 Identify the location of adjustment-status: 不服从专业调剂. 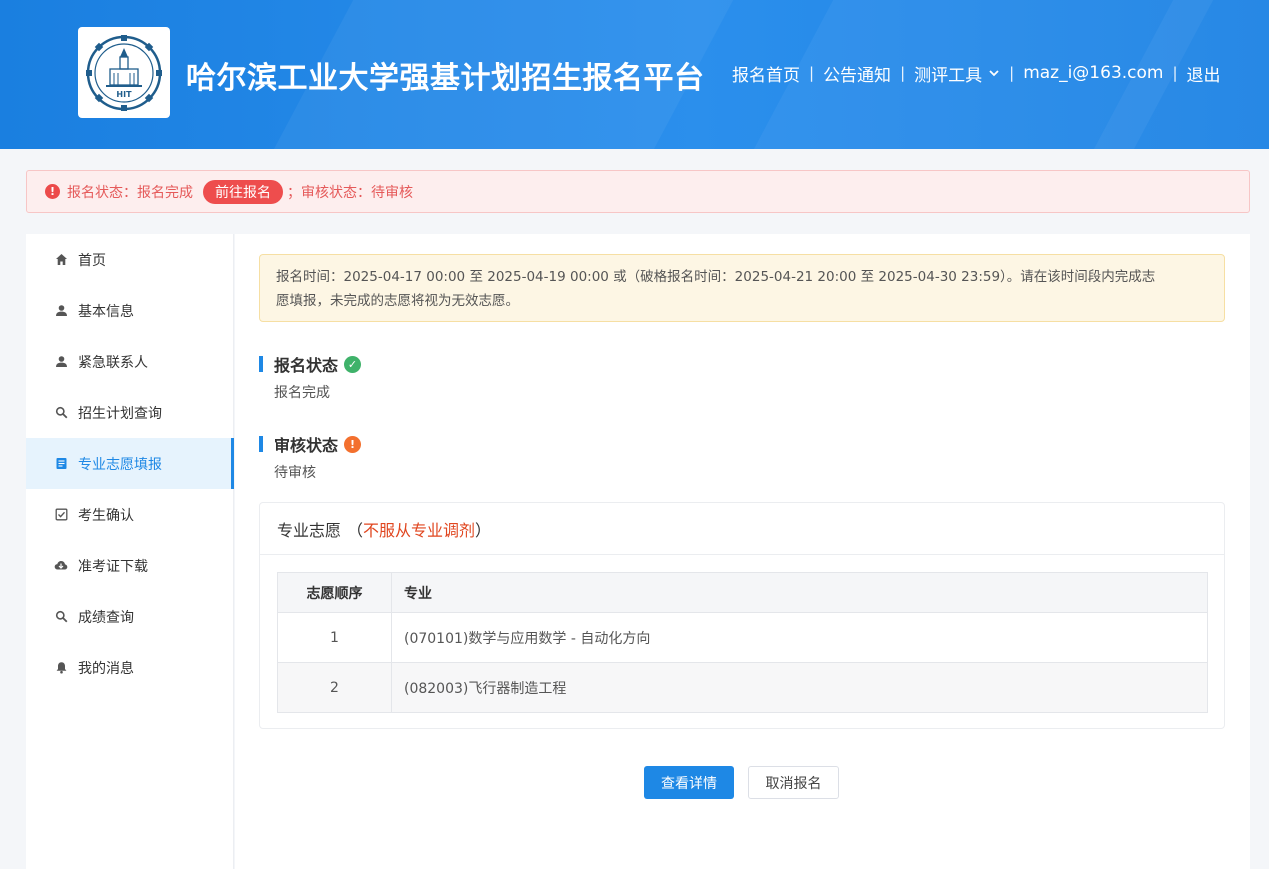
(419, 530).